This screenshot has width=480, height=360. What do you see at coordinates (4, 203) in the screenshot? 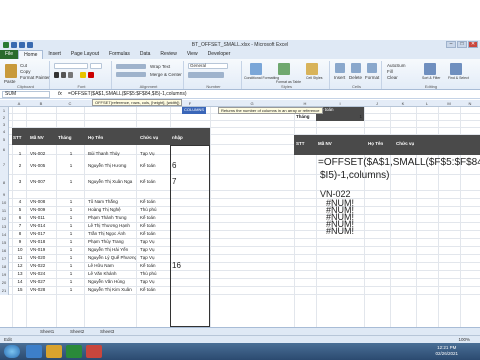
I see `row-header: 10` at bounding box center [4, 203].